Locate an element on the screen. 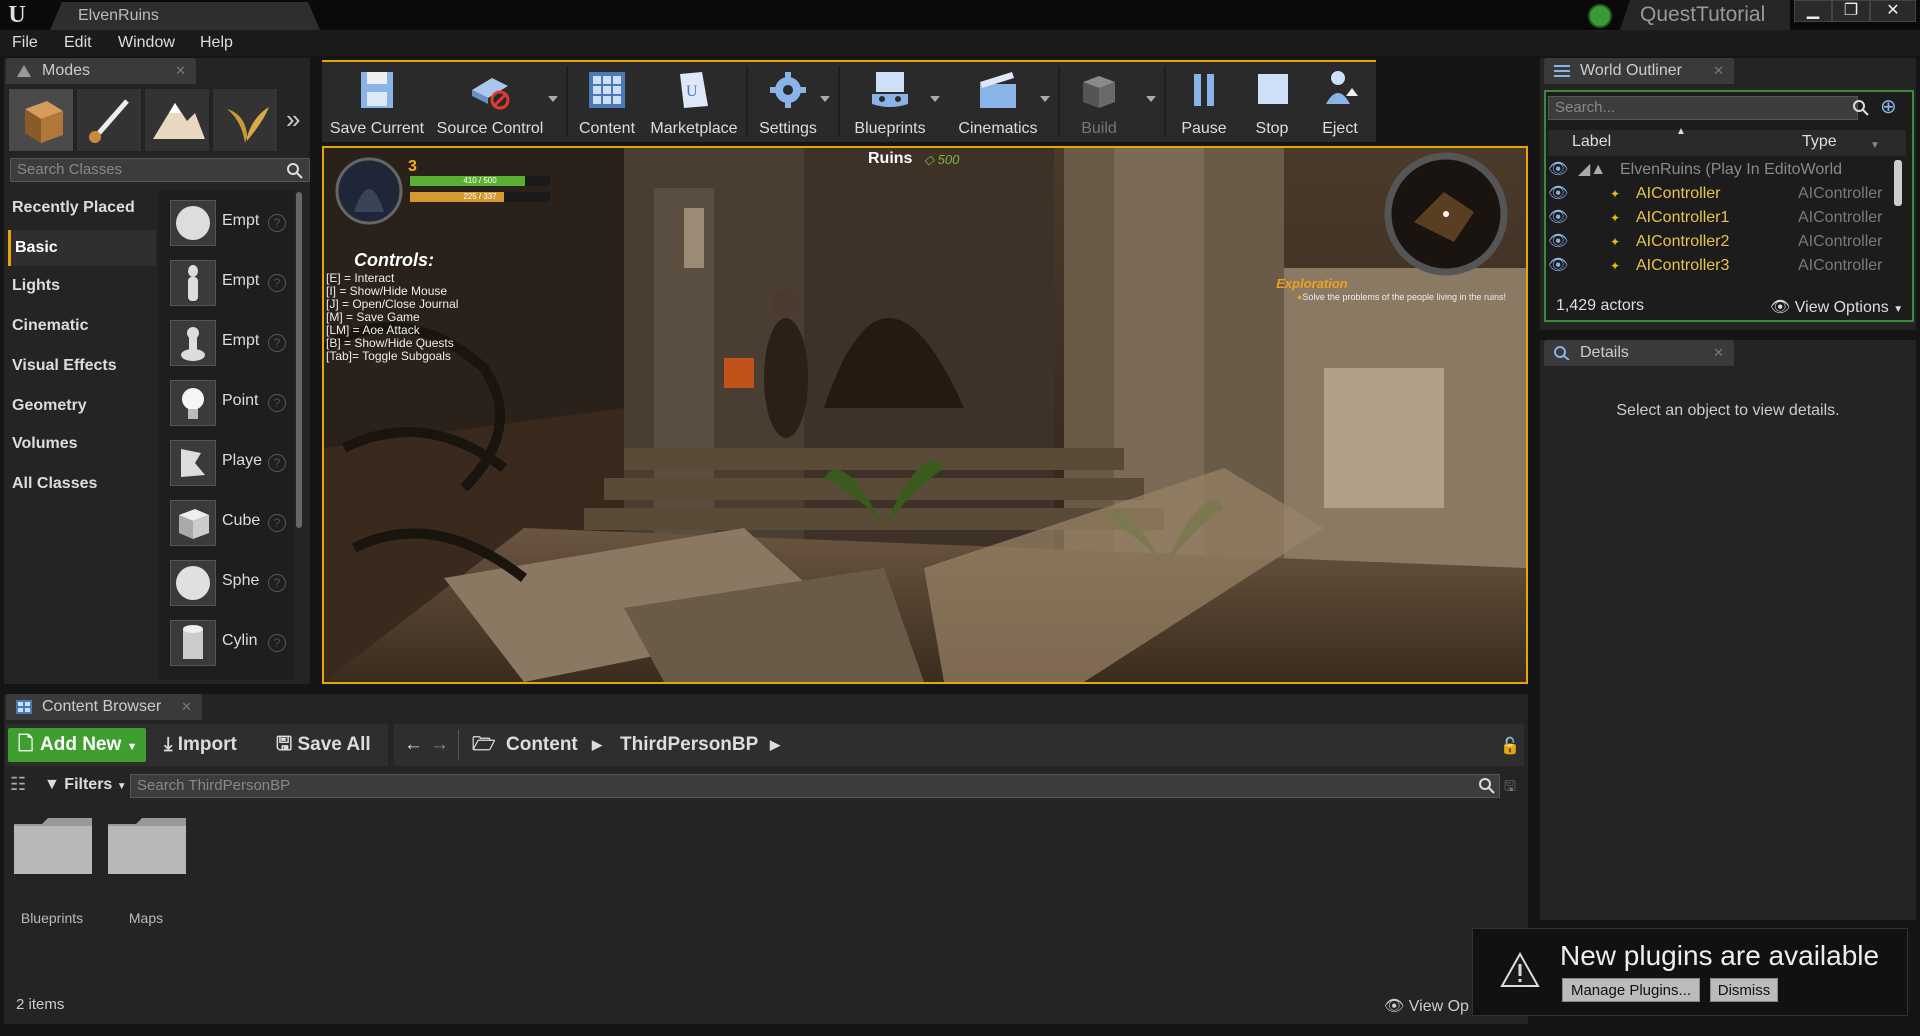 The width and height of the screenshot is (1920, 1036). outliner-view-options-button: 👁 View Options ▼ is located at coordinates (1836, 307).